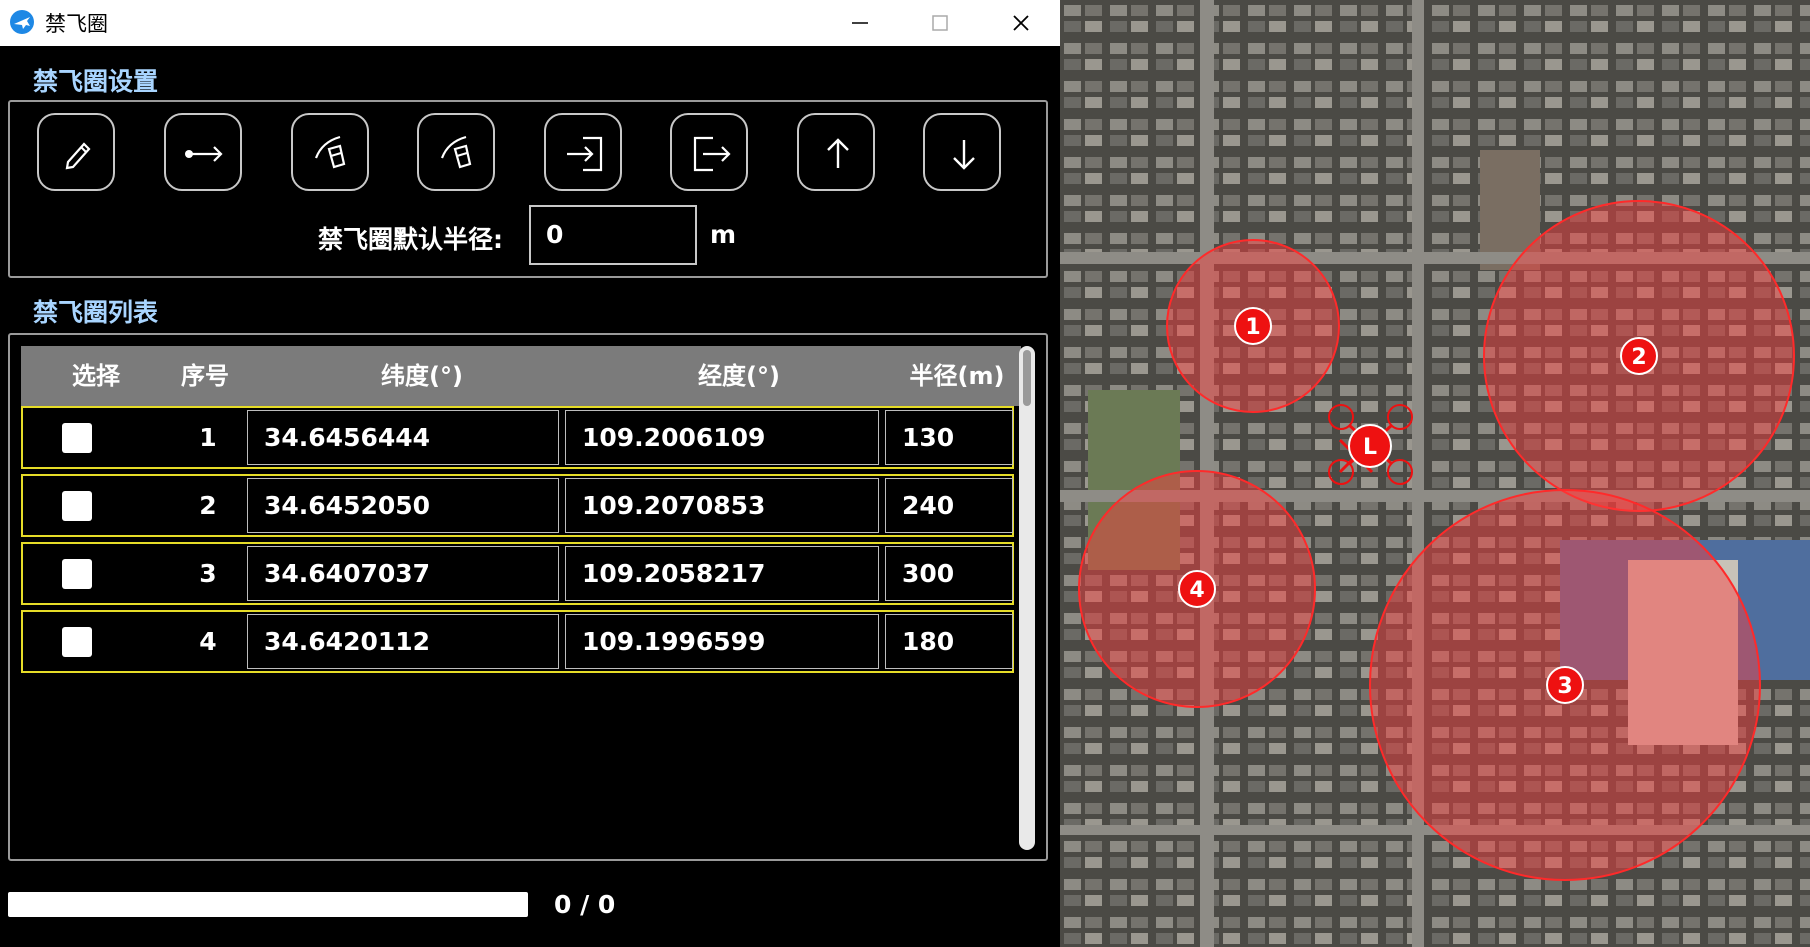 This screenshot has height=947, width=1810. I want to click on eraser-icon, so click(330, 152).